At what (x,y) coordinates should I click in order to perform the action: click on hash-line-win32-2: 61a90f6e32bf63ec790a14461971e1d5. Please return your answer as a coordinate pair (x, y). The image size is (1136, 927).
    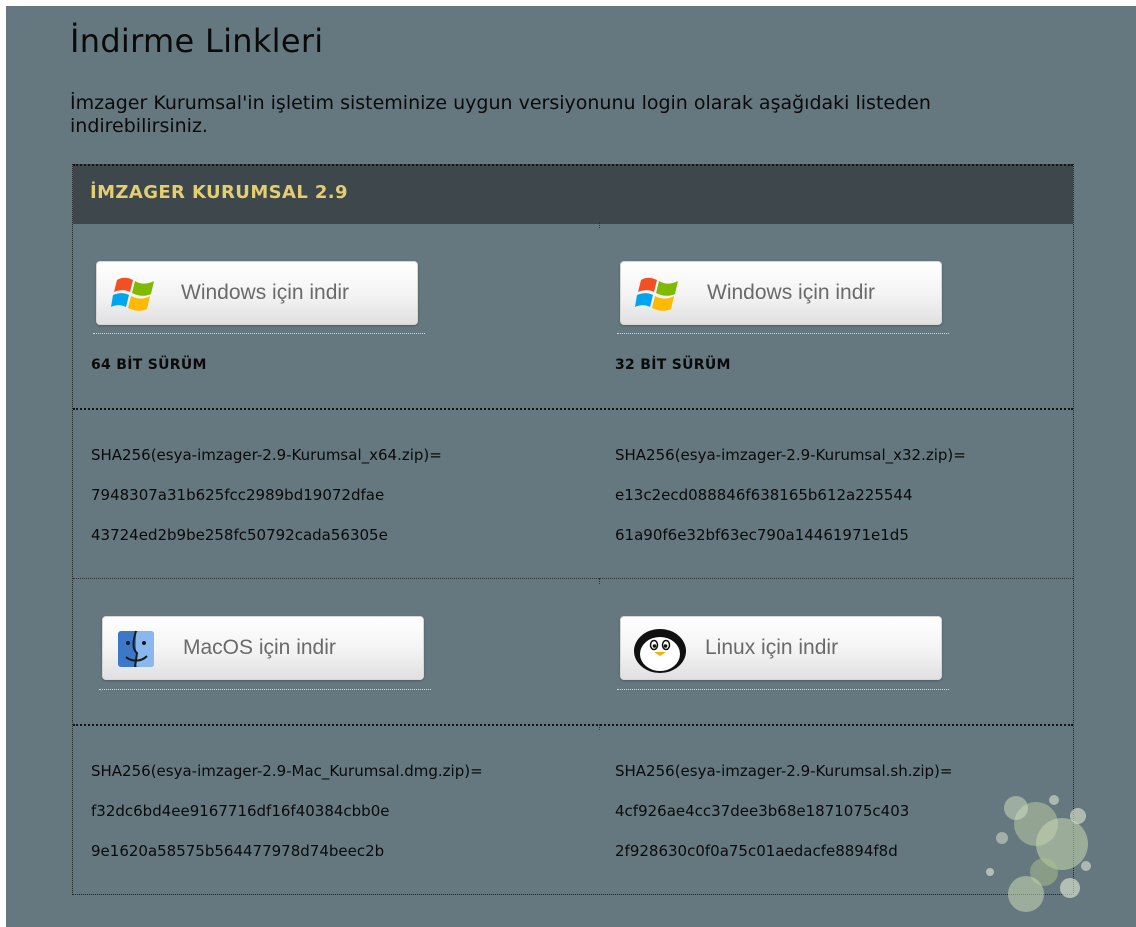
    Looking at the image, I should click on (762, 535).